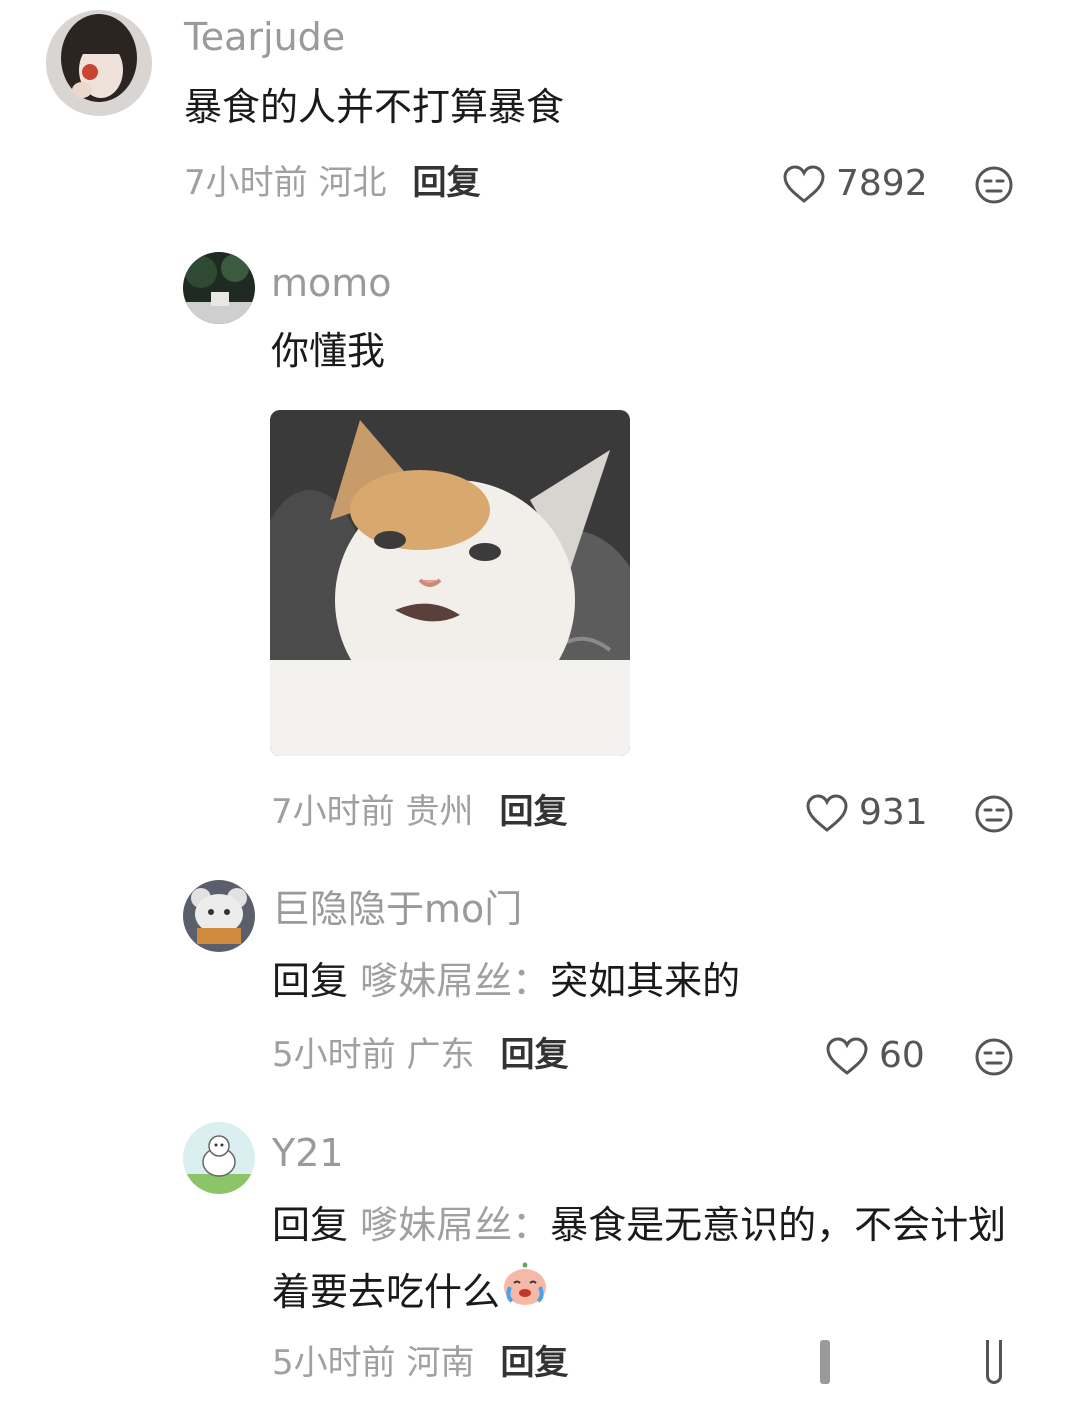 Image resolution: width=1080 pixels, height=1414 pixels. What do you see at coordinates (893, 812) in the screenshot?
I see `like-count: 931` at bounding box center [893, 812].